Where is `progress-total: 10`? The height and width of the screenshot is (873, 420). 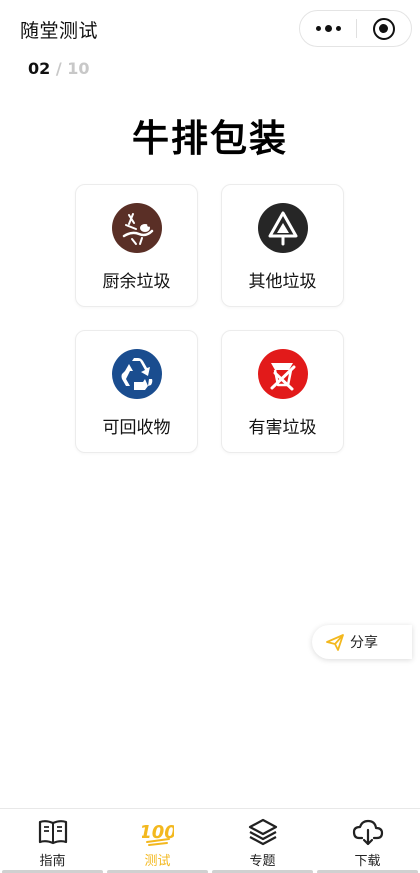
progress-total: 10 is located at coordinates (78, 68).